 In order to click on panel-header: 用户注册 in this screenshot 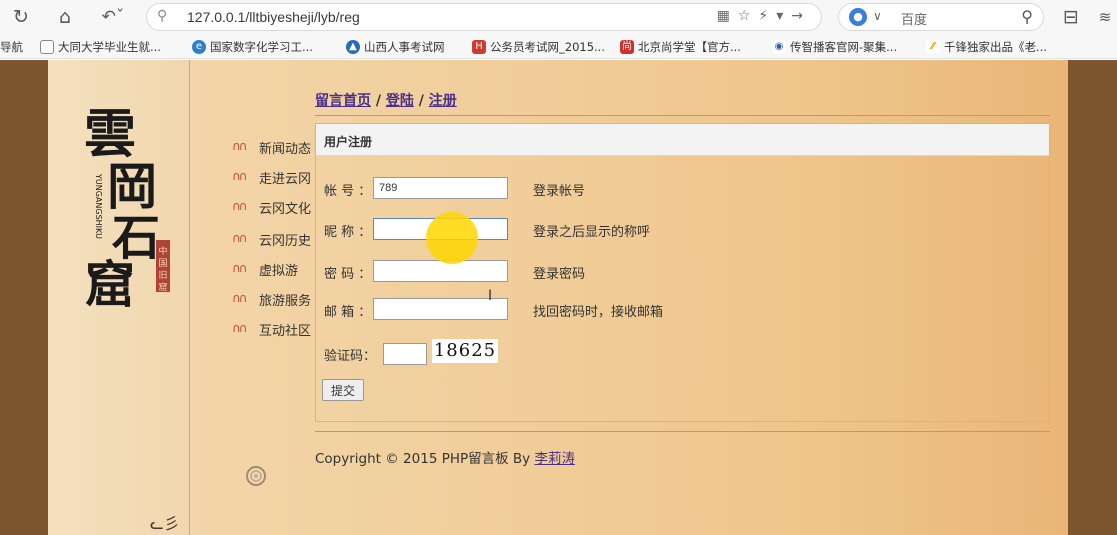, I will do `click(682, 140)`.